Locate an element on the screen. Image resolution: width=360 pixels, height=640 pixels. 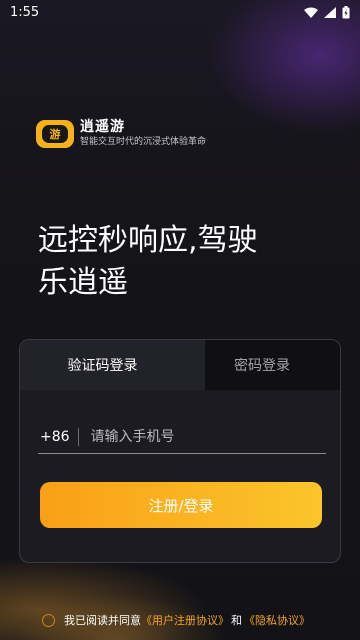
user-agreement-link: 《用户注册协议》 is located at coordinates (185, 620).